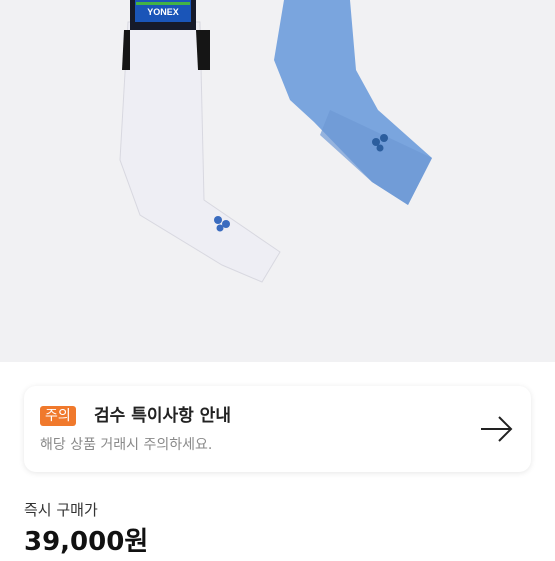  I want to click on brand-tag-text: YONEX, so click(163, 12).